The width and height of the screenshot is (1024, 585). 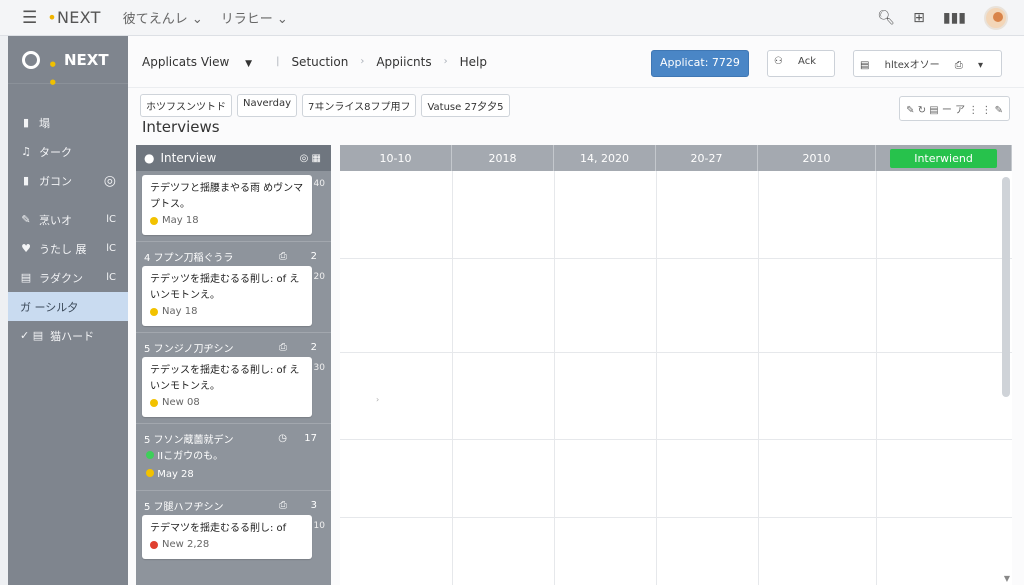 What do you see at coordinates (190, 456) in the screenshot?
I see `summary-text: IIこガウのも。` at bounding box center [190, 456].